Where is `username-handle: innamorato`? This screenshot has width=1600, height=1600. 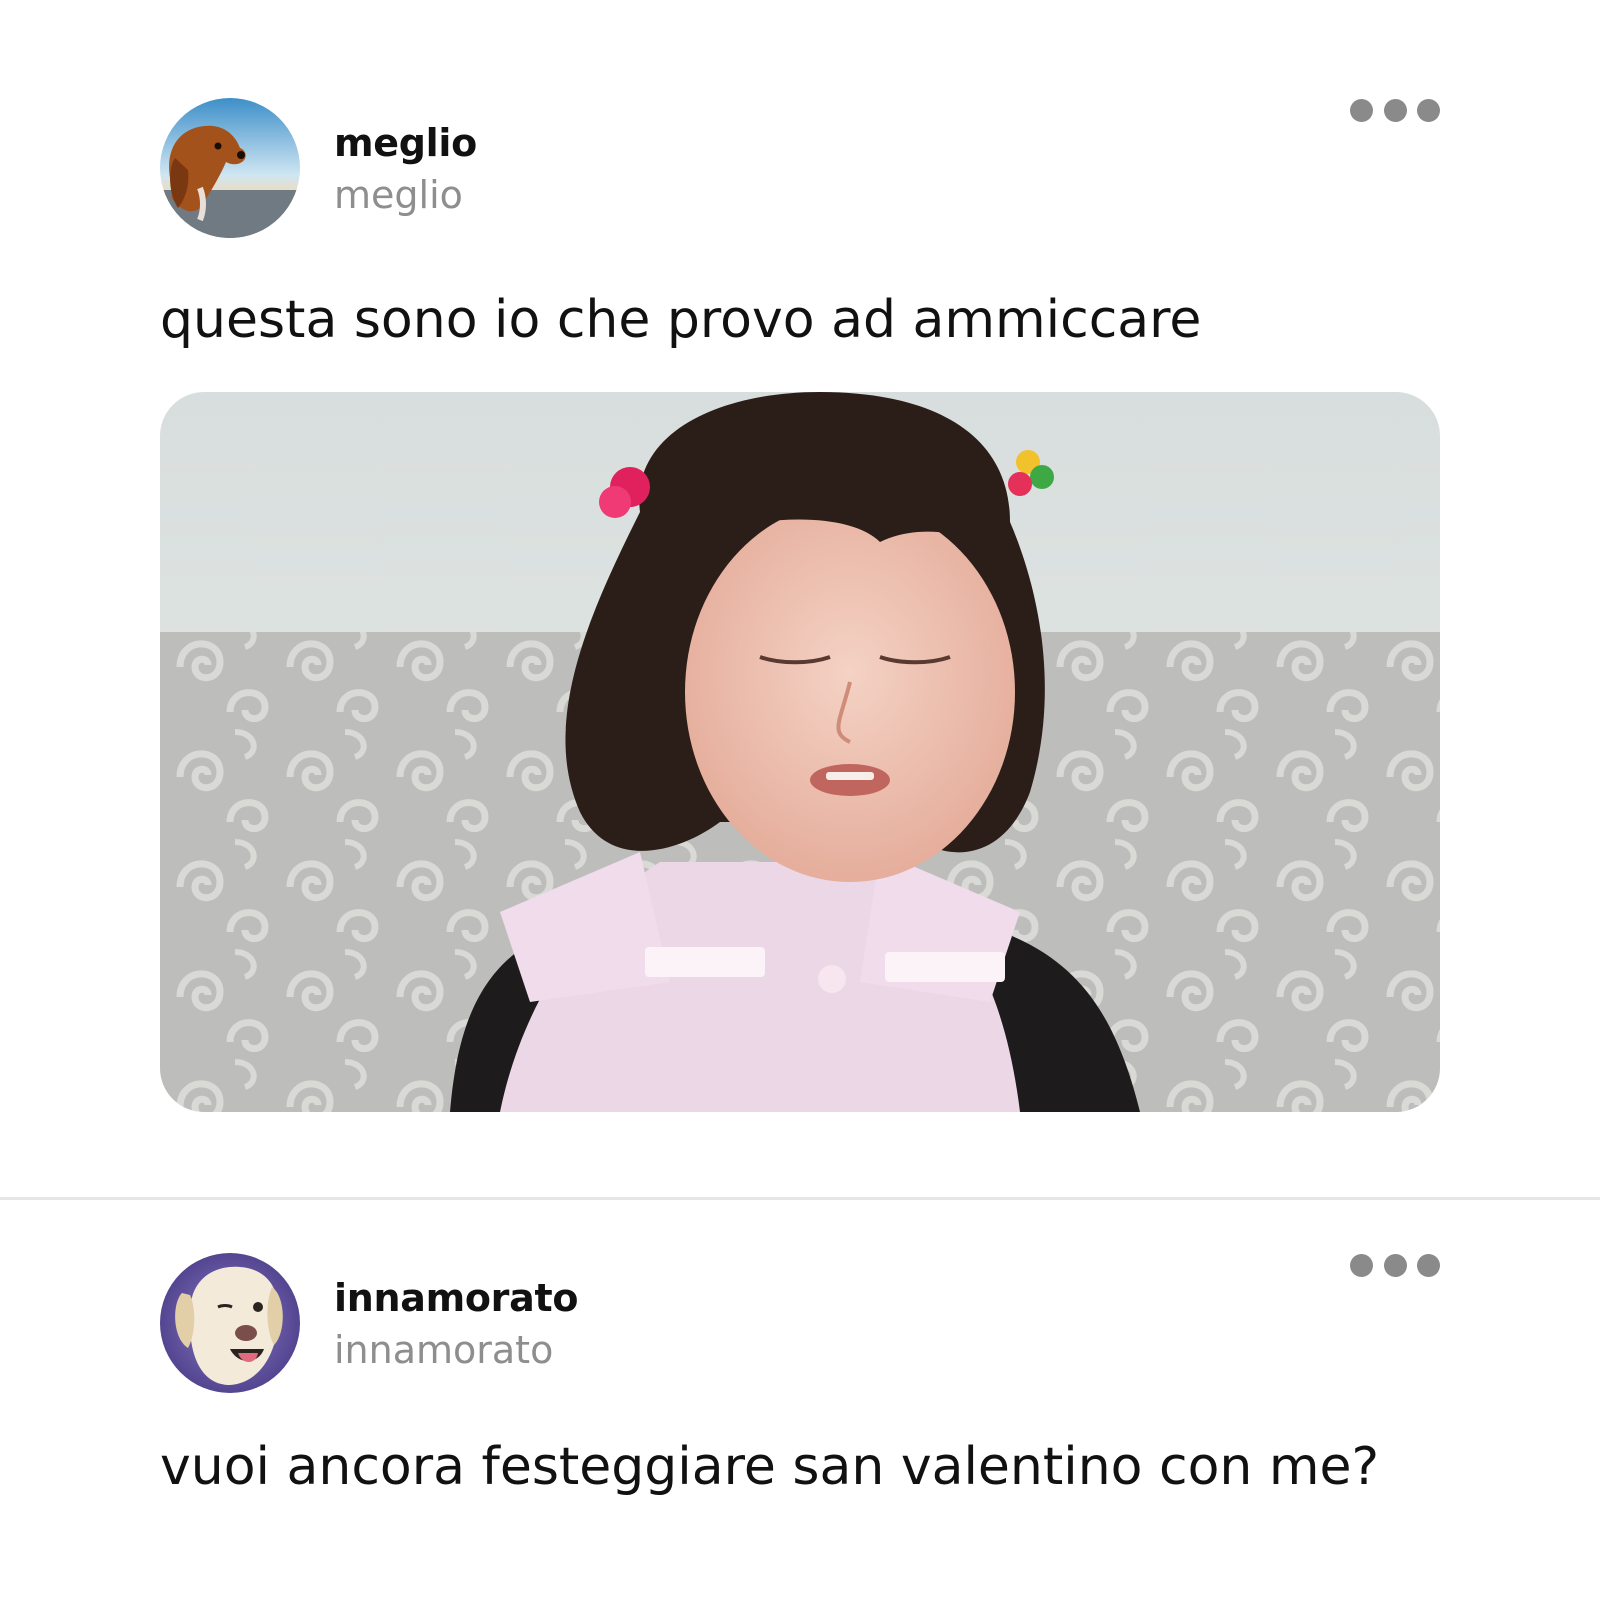 username-handle: innamorato is located at coordinates (456, 1350).